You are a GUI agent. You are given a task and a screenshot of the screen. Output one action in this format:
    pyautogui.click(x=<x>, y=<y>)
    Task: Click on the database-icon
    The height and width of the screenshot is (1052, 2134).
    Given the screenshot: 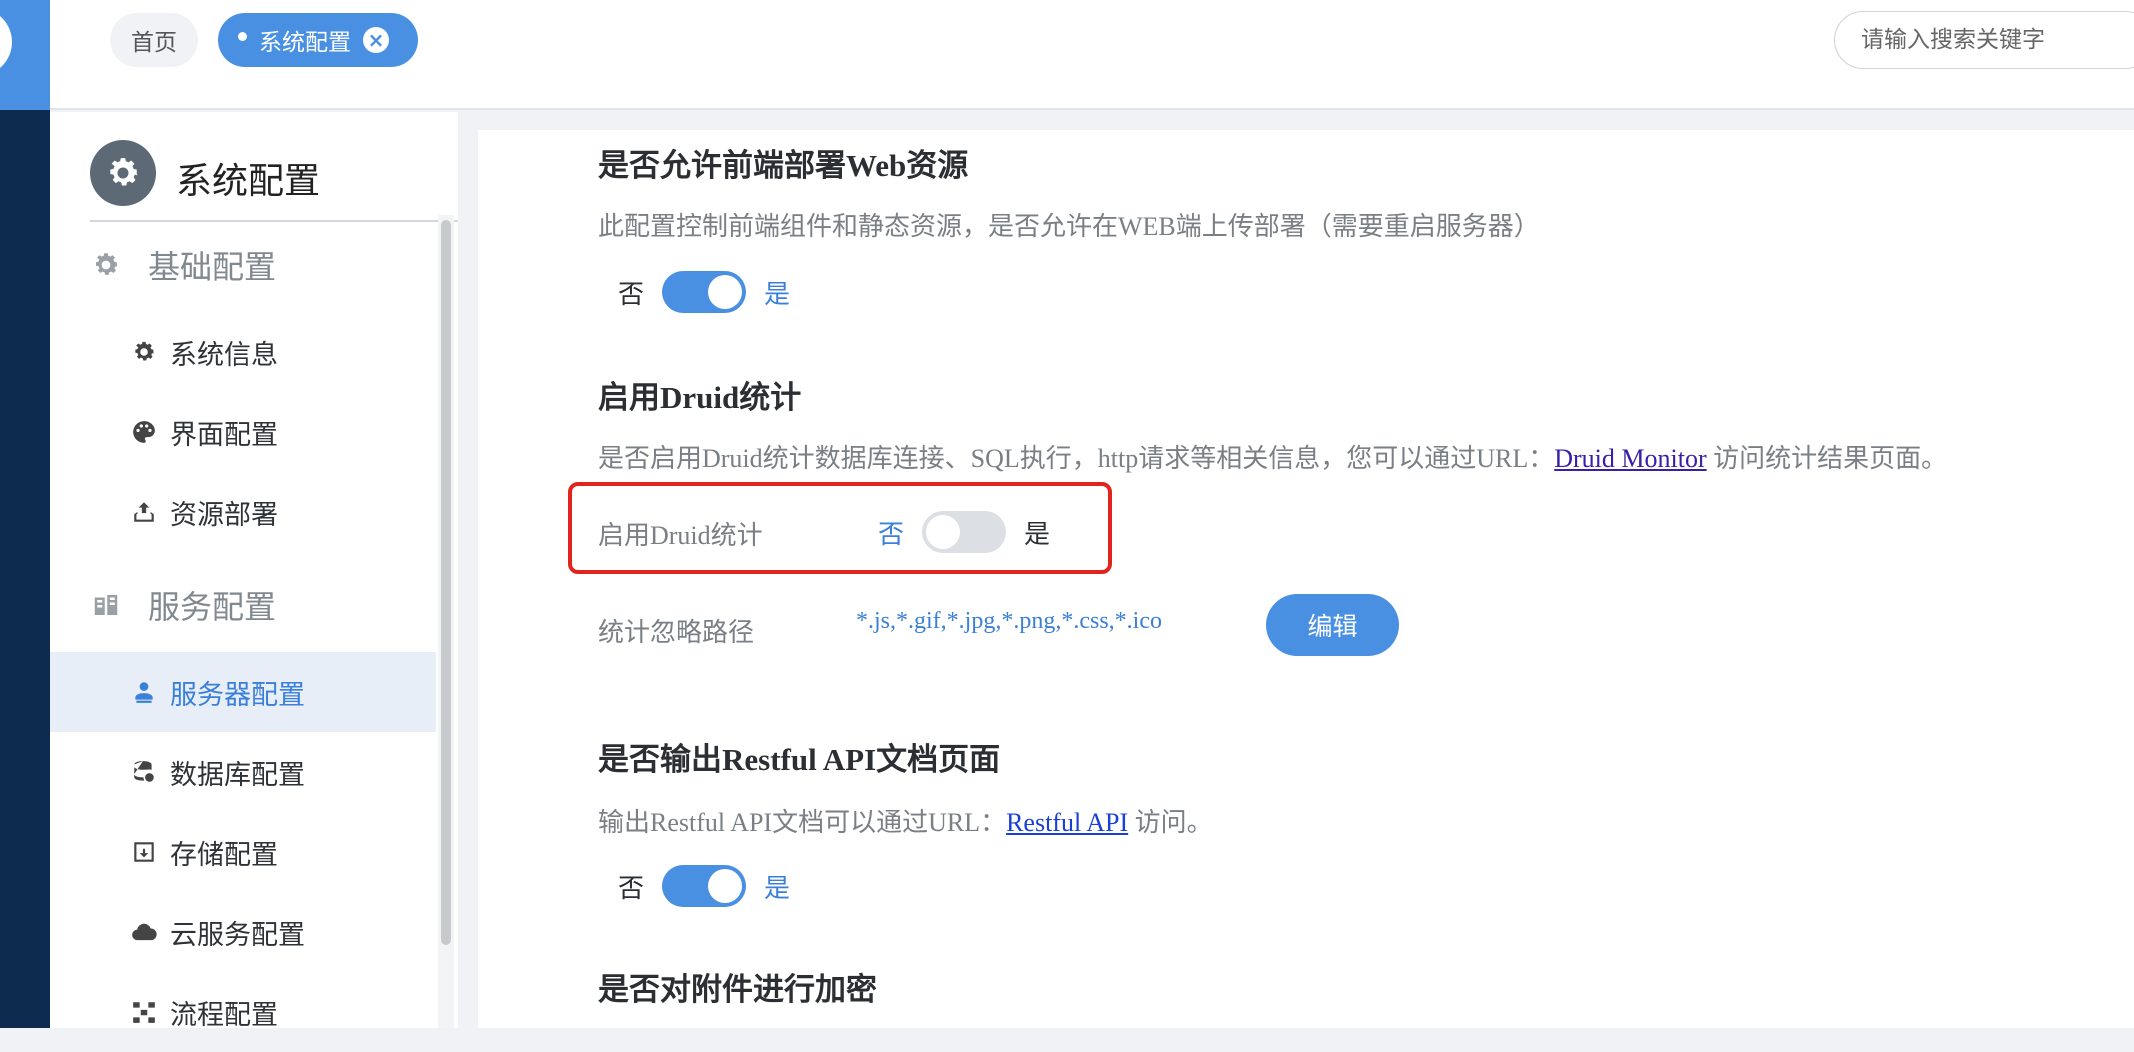 What is the action you would take?
    pyautogui.click(x=144, y=772)
    